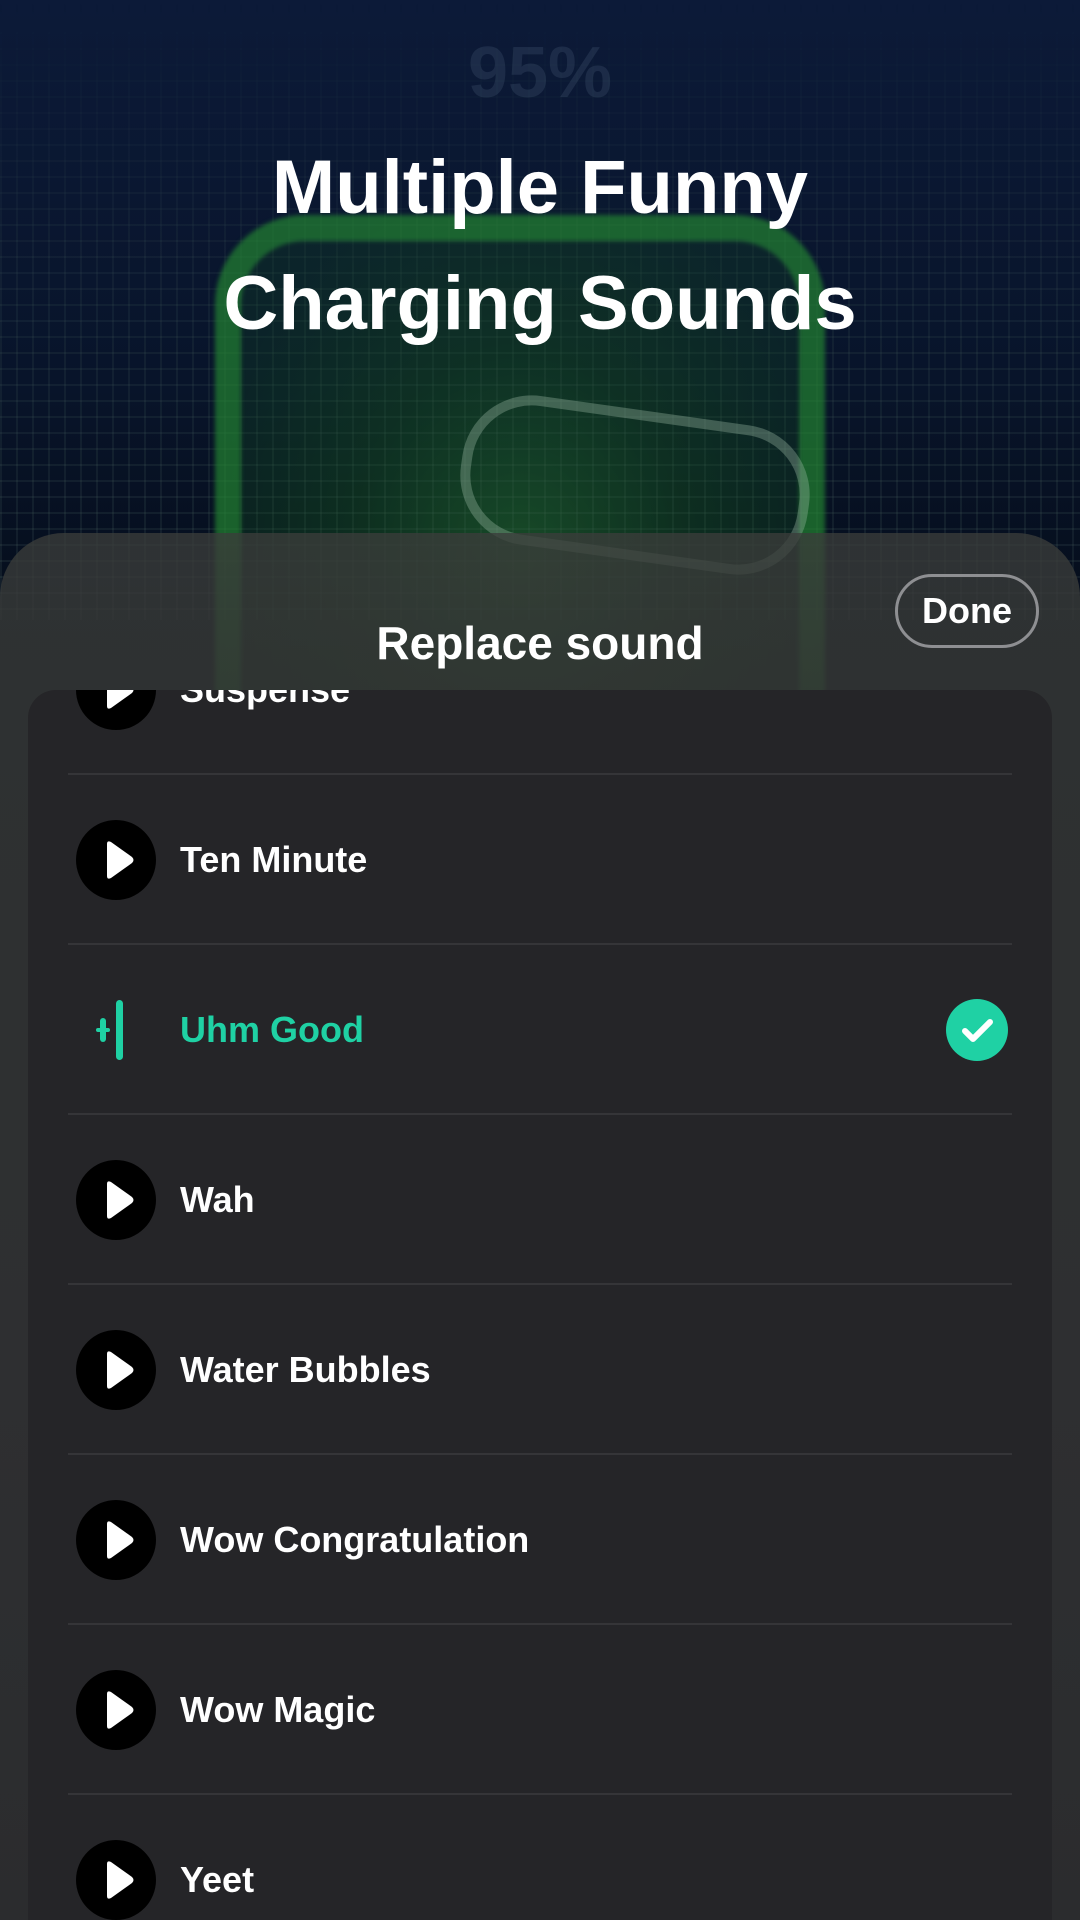 Image resolution: width=1080 pixels, height=1920 pixels. Describe the element at coordinates (265, 732) in the screenshot. I see `sound-item-label: Suspense` at that location.